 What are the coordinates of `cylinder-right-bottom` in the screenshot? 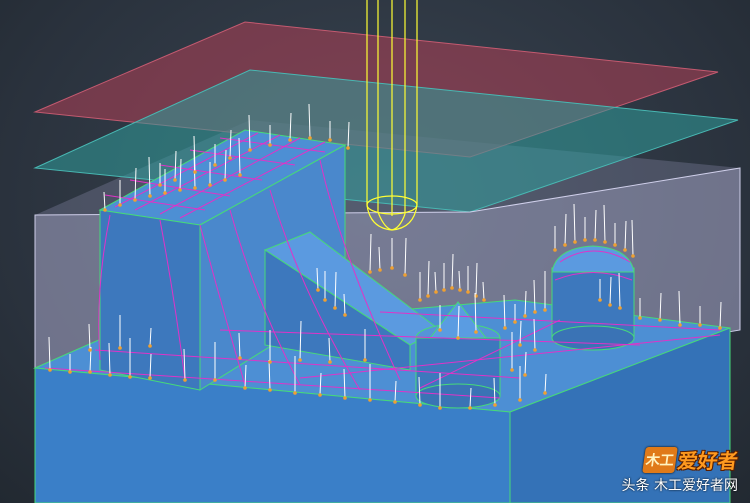 It's located at (593, 338).